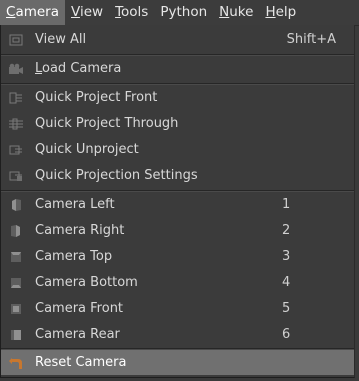 Image resolution: width=359 pixels, height=381 pixels. I want to click on camera-top-shortcut: 3, so click(286, 256).